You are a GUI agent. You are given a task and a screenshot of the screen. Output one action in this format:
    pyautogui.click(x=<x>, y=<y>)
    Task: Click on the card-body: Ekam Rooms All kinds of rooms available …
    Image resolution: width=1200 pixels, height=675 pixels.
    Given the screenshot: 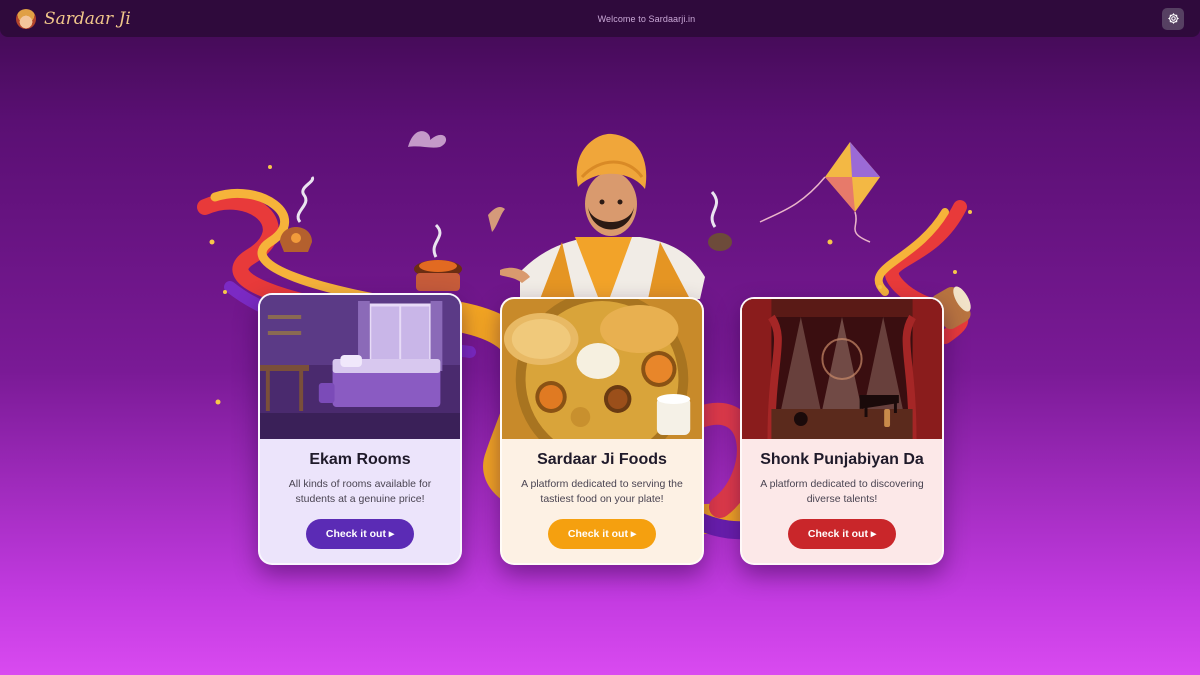 What is the action you would take?
    pyautogui.click(x=360, y=501)
    